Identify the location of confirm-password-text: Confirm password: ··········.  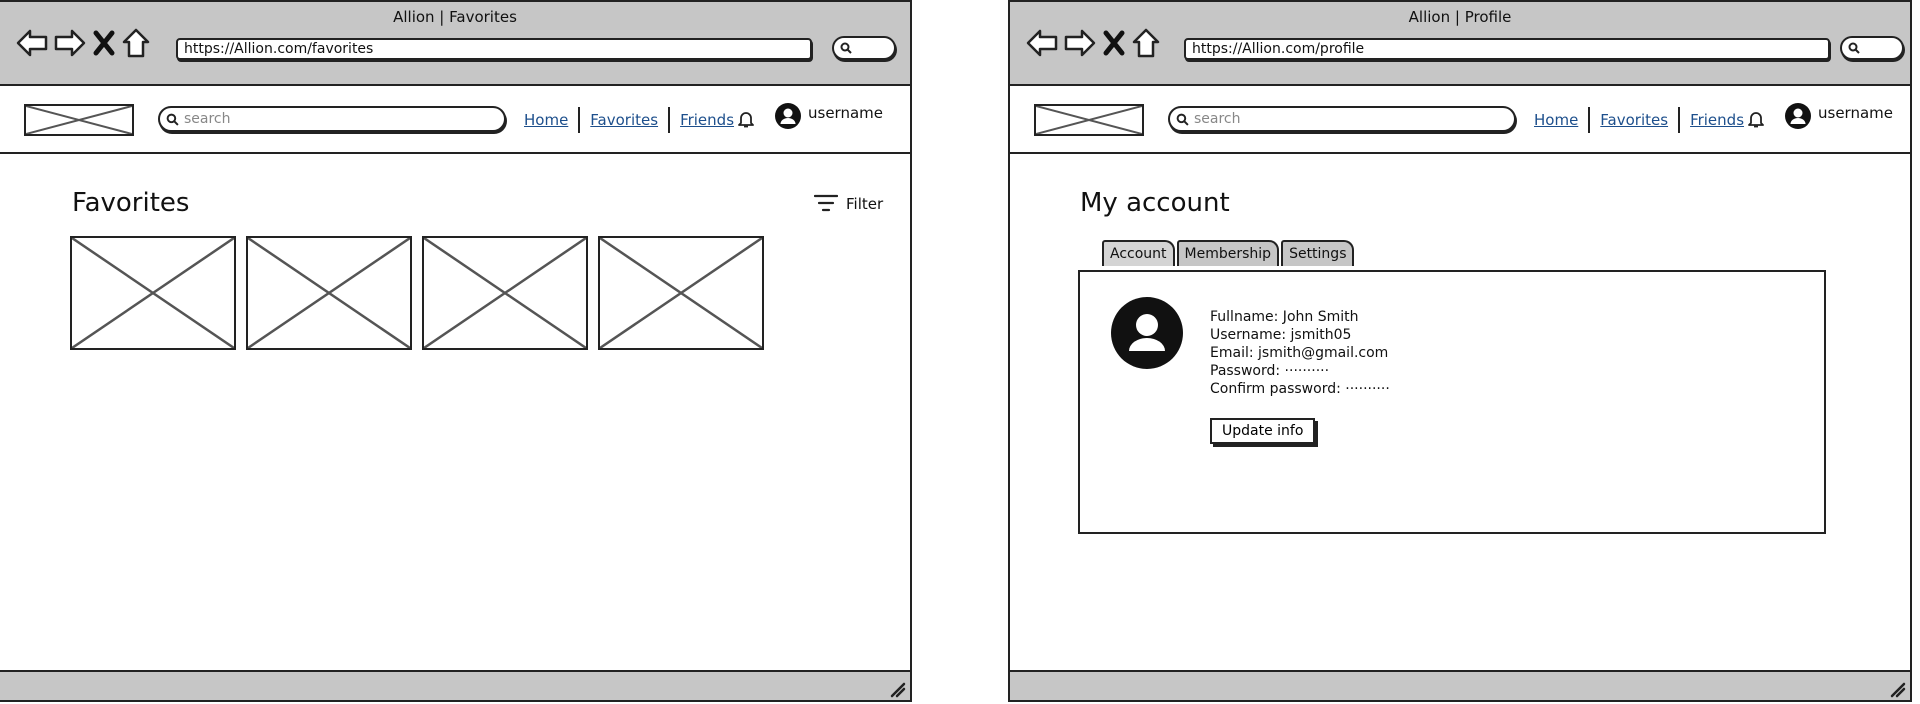
(1300, 389).